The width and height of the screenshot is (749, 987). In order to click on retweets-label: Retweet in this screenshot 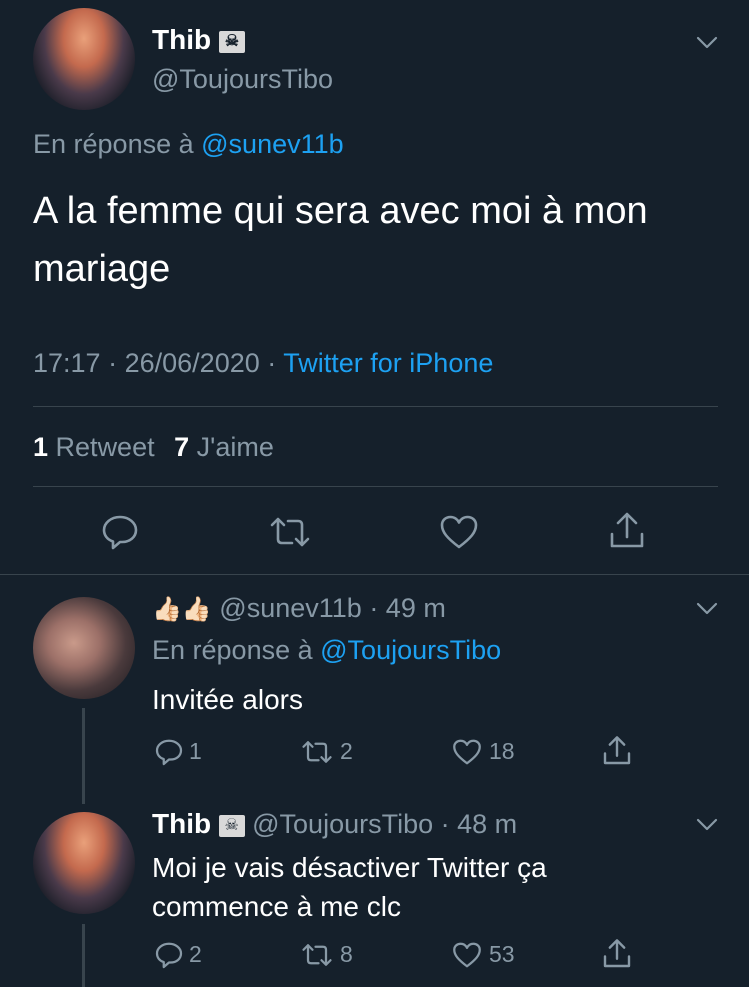, I will do `click(105, 447)`.